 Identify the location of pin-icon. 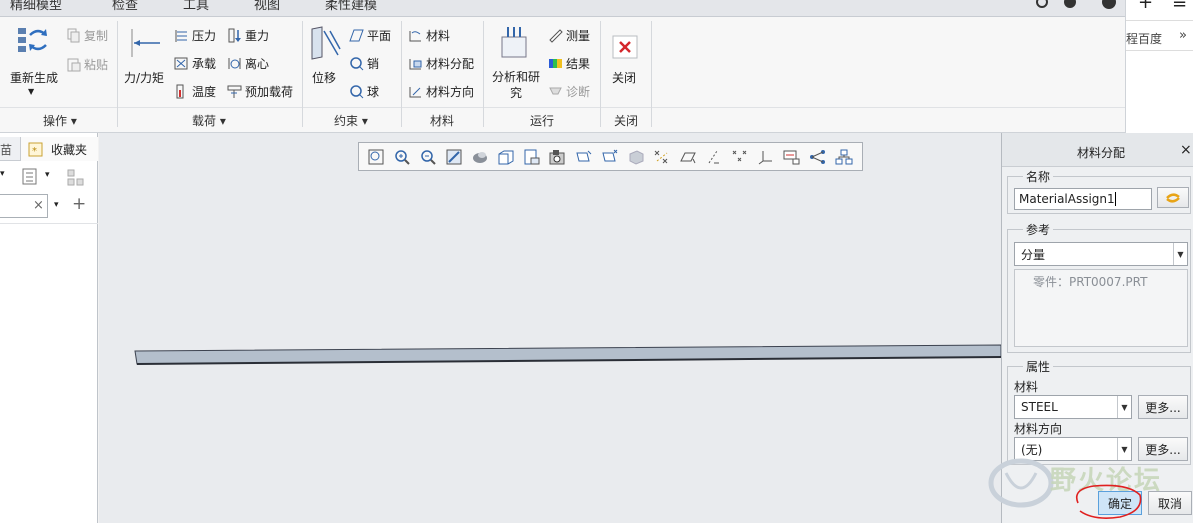
(357, 64).